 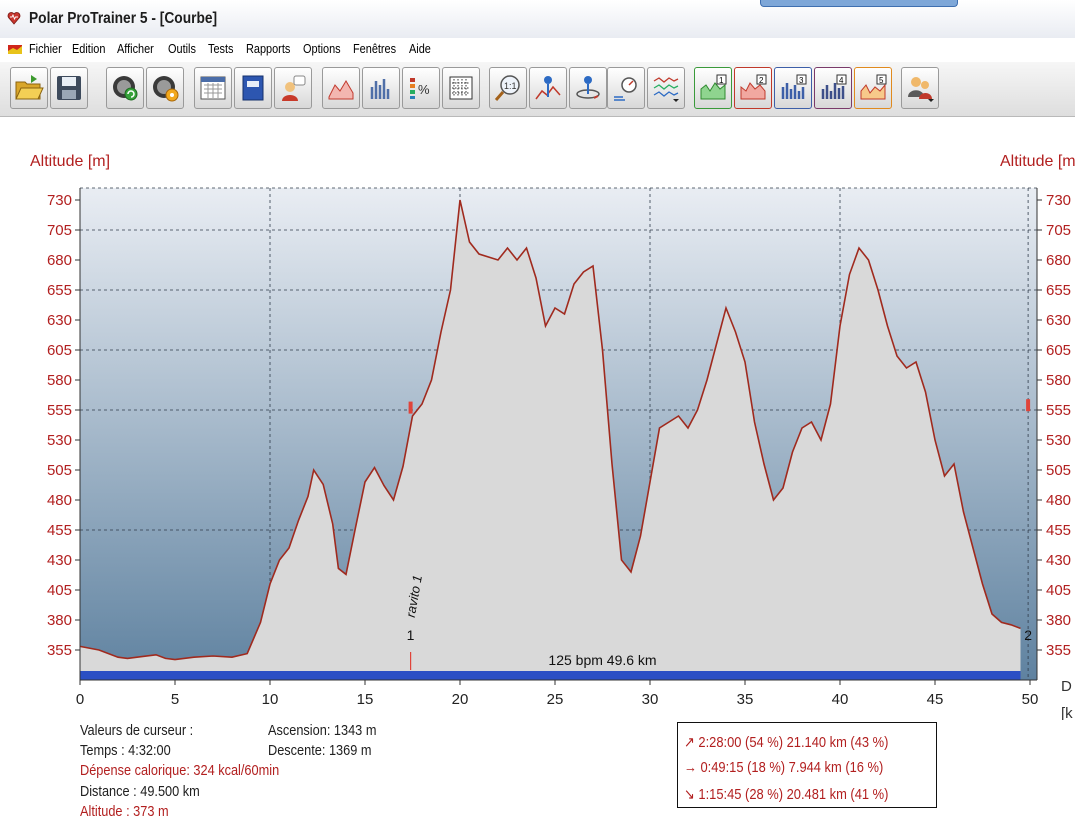 I want to click on menu-edition: Edition, so click(x=88, y=48).